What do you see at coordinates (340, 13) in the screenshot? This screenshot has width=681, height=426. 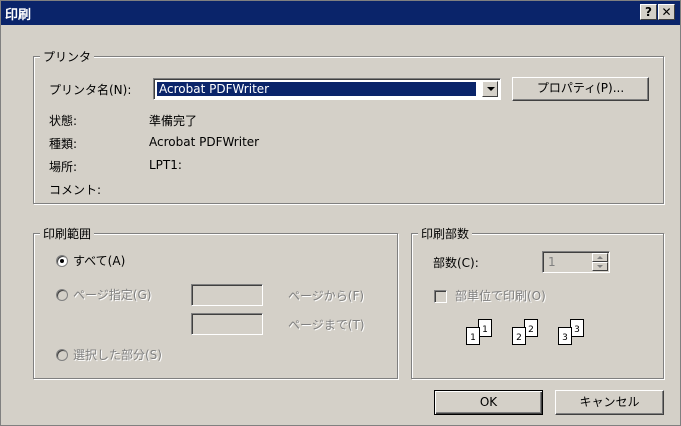 I see `title-bar: 印刷 ? ✕` at bounding box center [340, 13].